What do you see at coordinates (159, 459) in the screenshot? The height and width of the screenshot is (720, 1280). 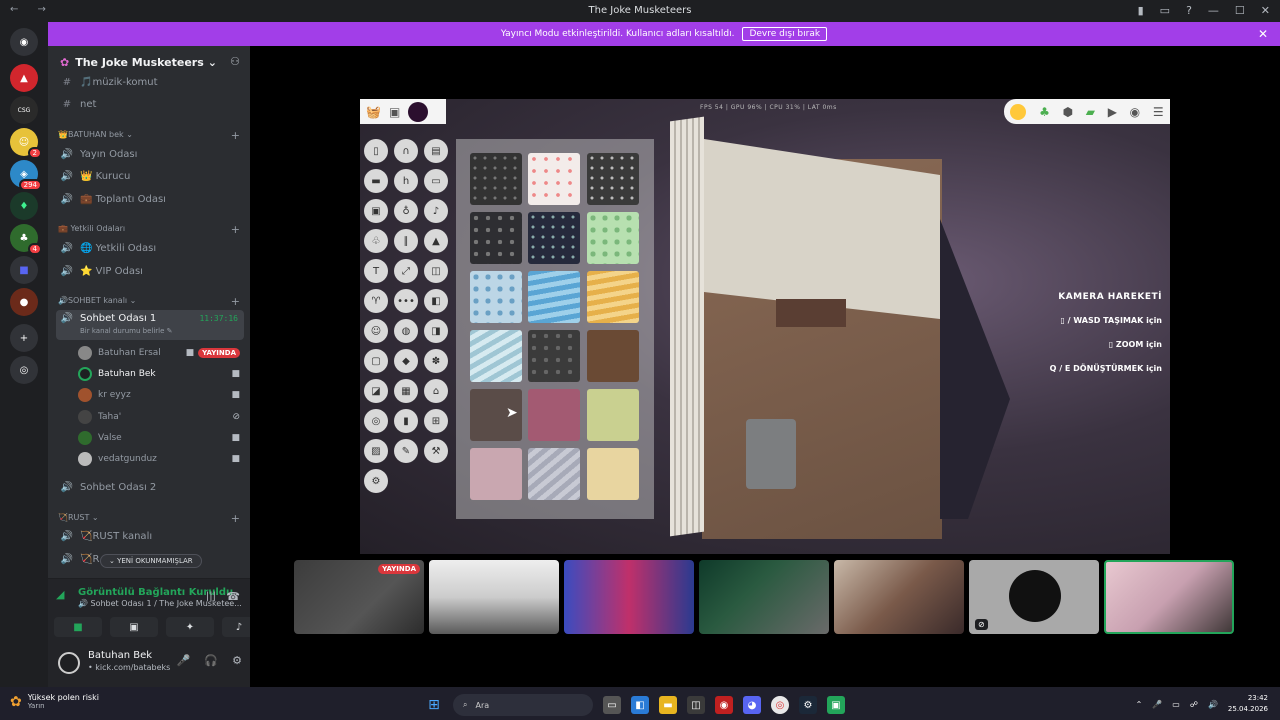 I see `voice-user: vedatgunduz ■` at bounding box center [159, 459].